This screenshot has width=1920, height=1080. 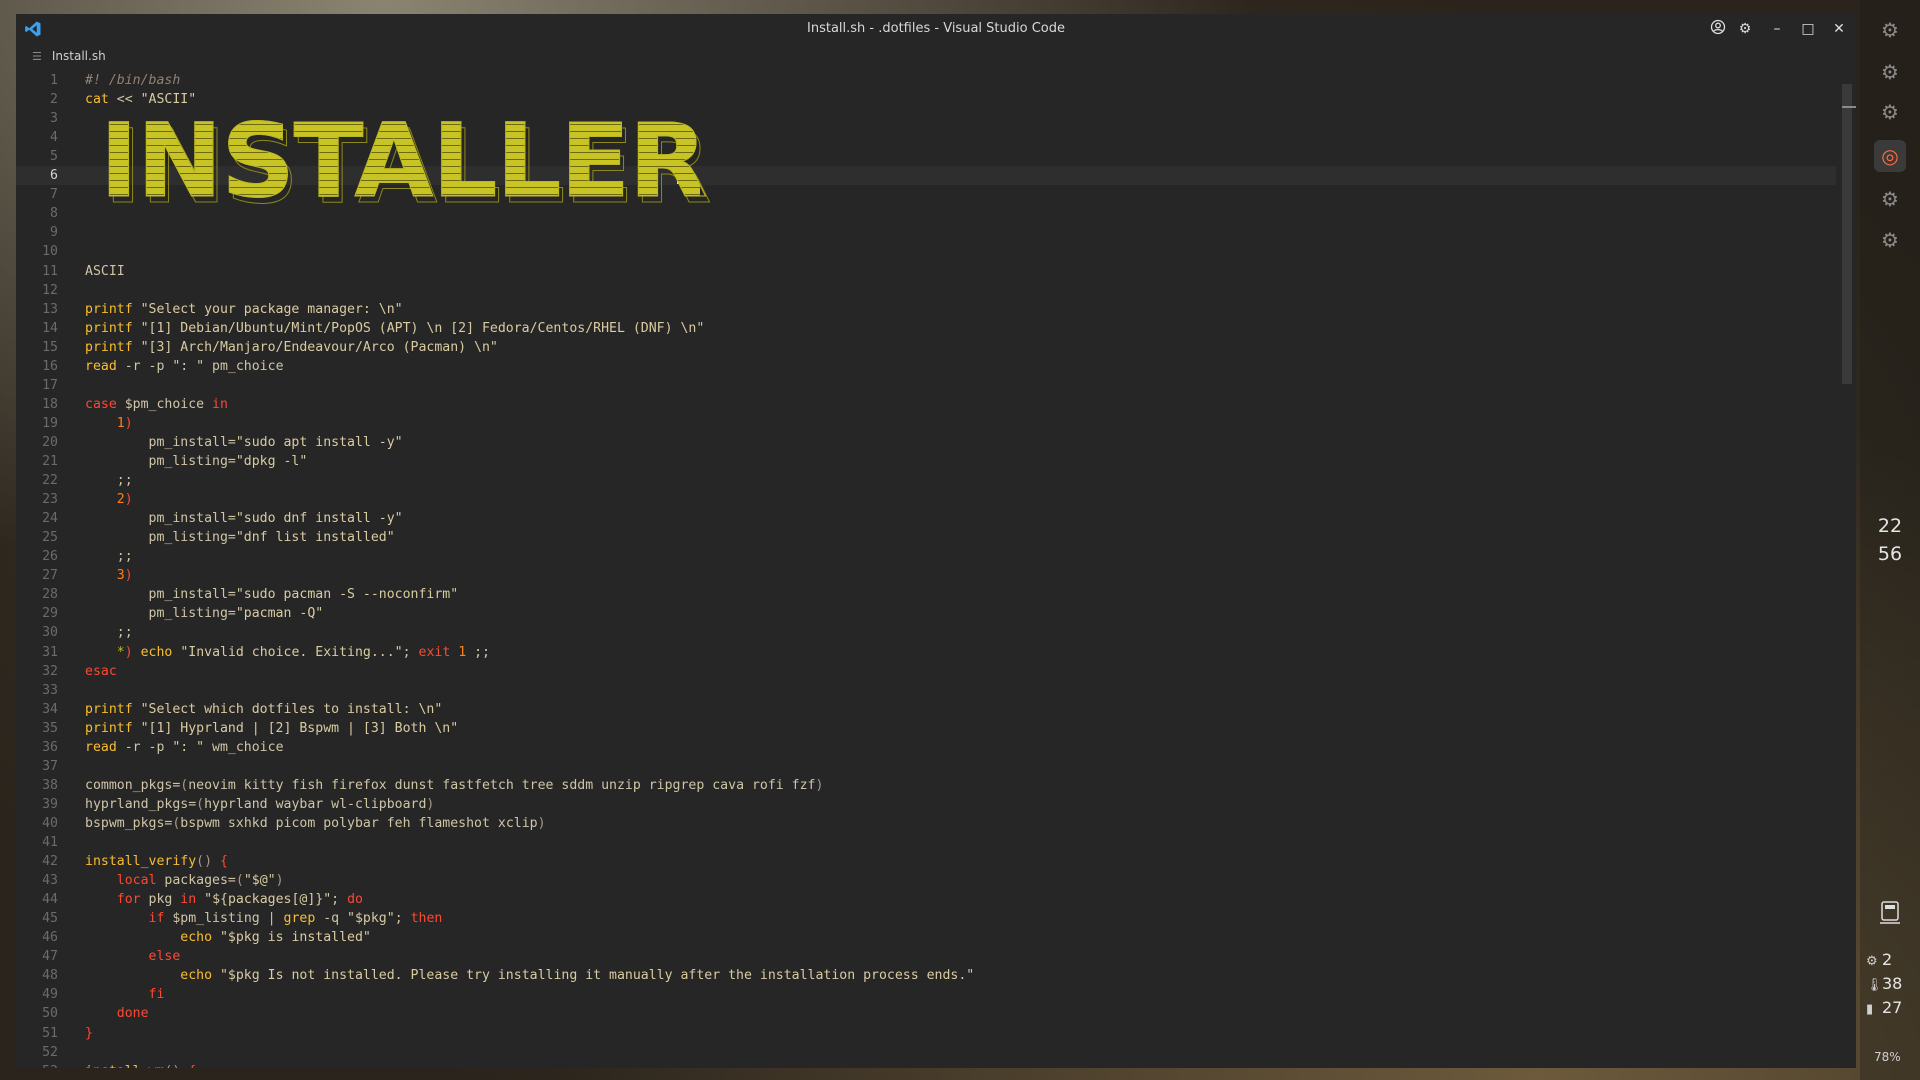 What do you see at coordinates (926, 271) in the screenshot?
I see `code-line: 11 ASCII` at bounding box center [926, 271].